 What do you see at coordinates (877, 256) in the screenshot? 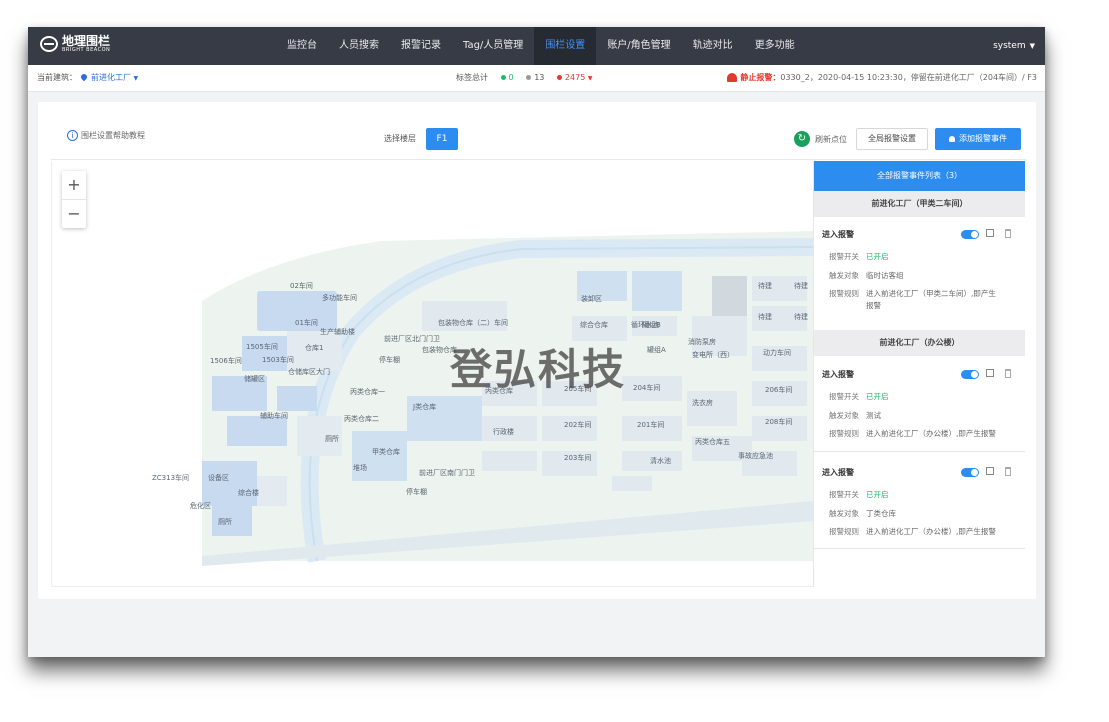
I see `rule-switch-value: 已开启` at bounding box center [877, 256].